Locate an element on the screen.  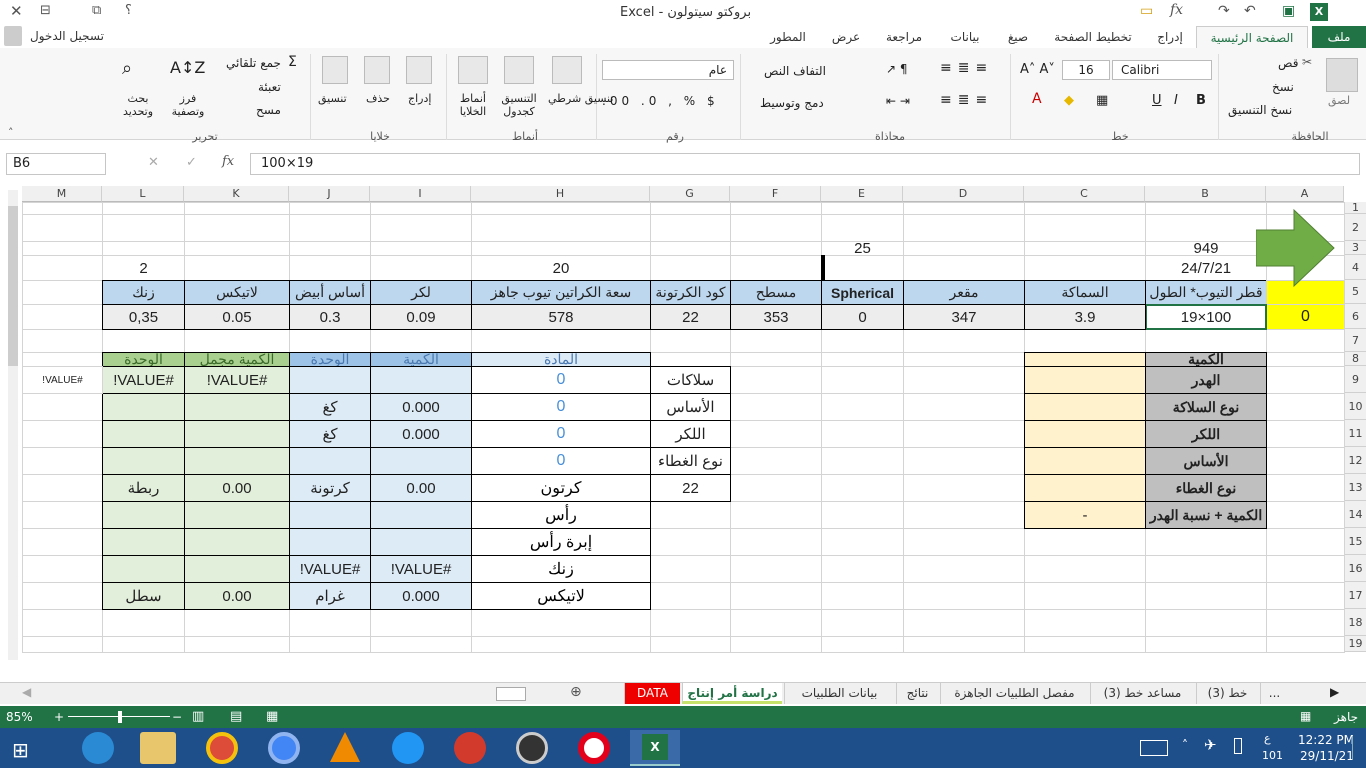
cancel-icon: ✕ is located at coordinates (153, 162).